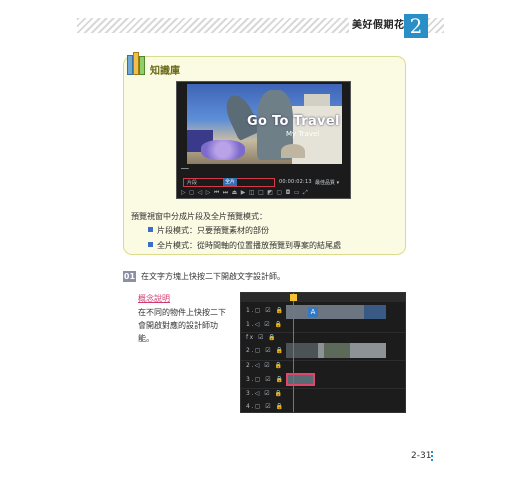 The height and width of the screenshot is (500, 520). I want to click on step-number-badge: 01, so click(129, 276).